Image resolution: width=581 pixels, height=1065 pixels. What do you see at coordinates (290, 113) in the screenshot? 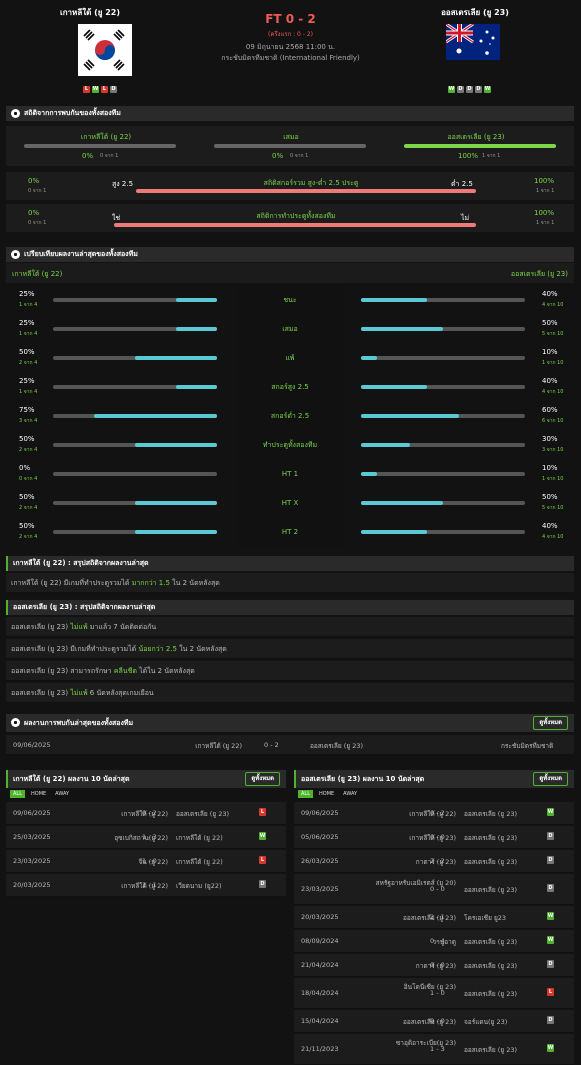
I see `h2h-stats-header: สถิติจากการพบกันของทั้งสองทีม` at bounding box center [290, 113].